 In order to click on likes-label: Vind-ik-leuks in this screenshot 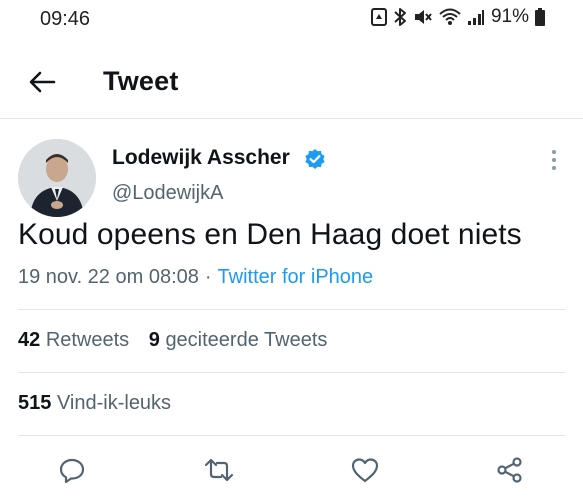, I will do `click(114, 403)`.